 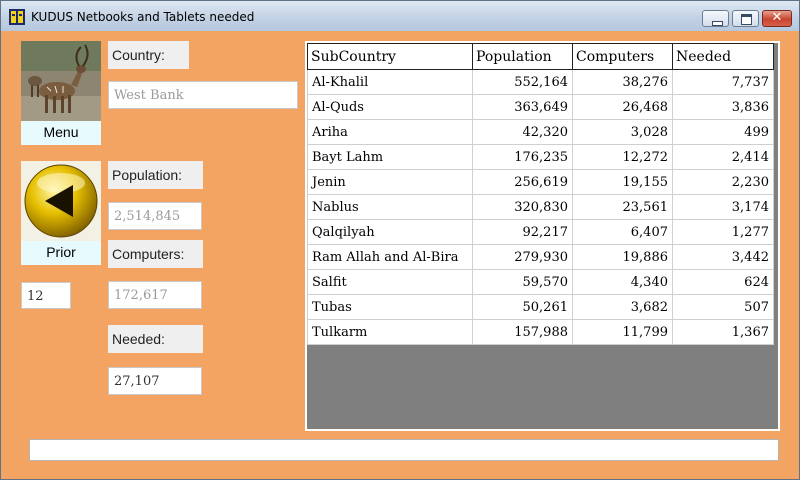 What do you see at coordinates (390, 282) in the screenshot?
I see `cell-subcountry: Salfit` at bounding box center [390, 282].